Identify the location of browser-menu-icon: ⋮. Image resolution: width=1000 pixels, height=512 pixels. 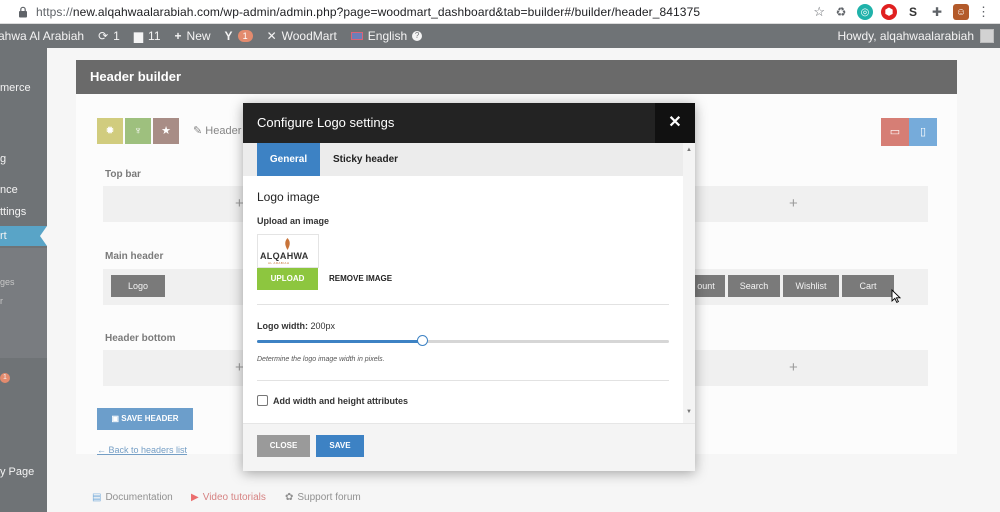
(983, 12).